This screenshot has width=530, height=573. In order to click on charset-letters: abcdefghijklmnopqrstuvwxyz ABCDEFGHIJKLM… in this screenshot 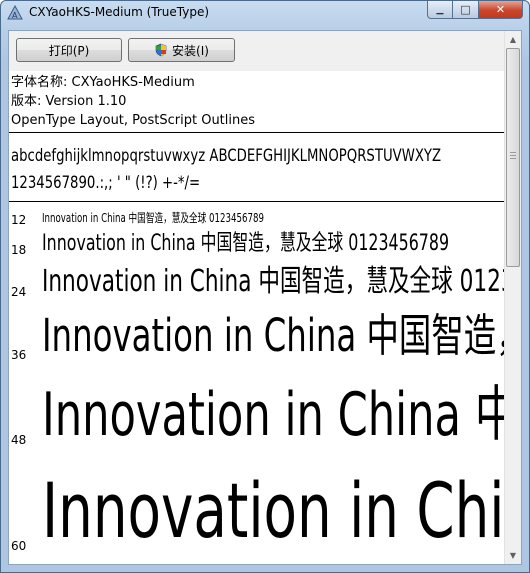, I will do `click(226, 156)`.